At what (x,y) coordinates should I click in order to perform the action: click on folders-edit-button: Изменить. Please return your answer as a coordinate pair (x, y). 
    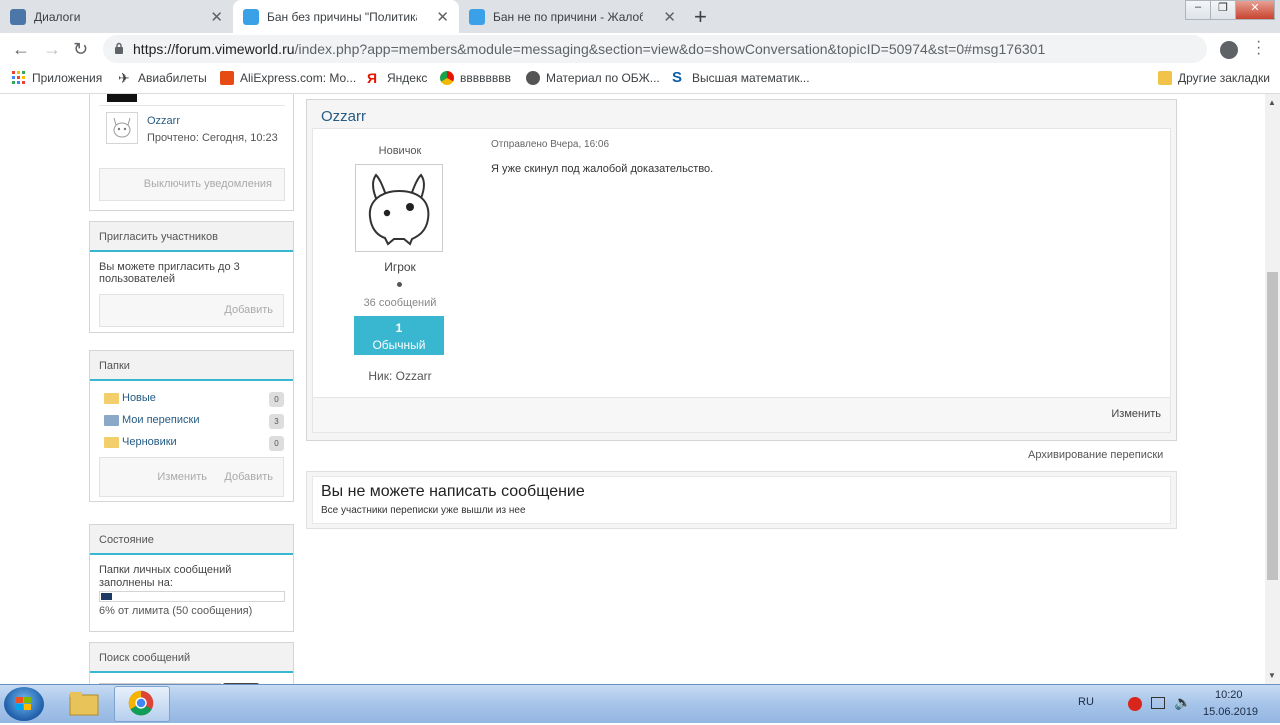
    Looking at the image, I should click on (182, 477).